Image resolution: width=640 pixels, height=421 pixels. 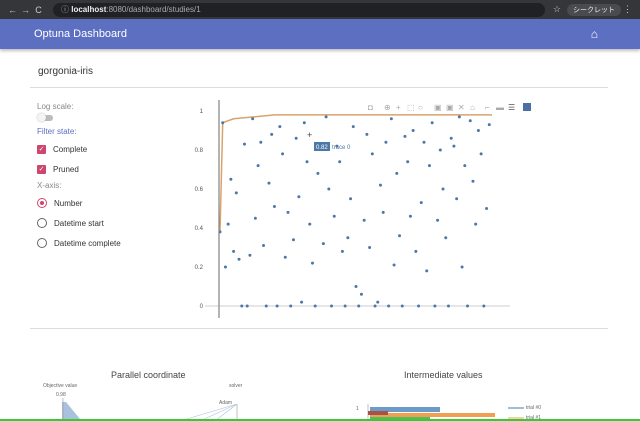 I want to click on intermediate-values-title: Intermediate values, so click(x=443, y=375).